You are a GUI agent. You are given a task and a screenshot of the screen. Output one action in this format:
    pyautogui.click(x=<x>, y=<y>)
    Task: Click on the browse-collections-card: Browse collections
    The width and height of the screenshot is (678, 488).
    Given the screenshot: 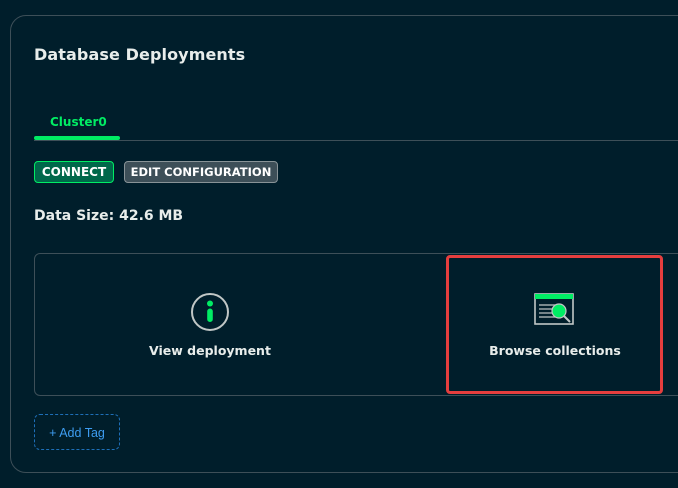 What is the action you would take?
    pyautogui.click(x=555, y=324)
    